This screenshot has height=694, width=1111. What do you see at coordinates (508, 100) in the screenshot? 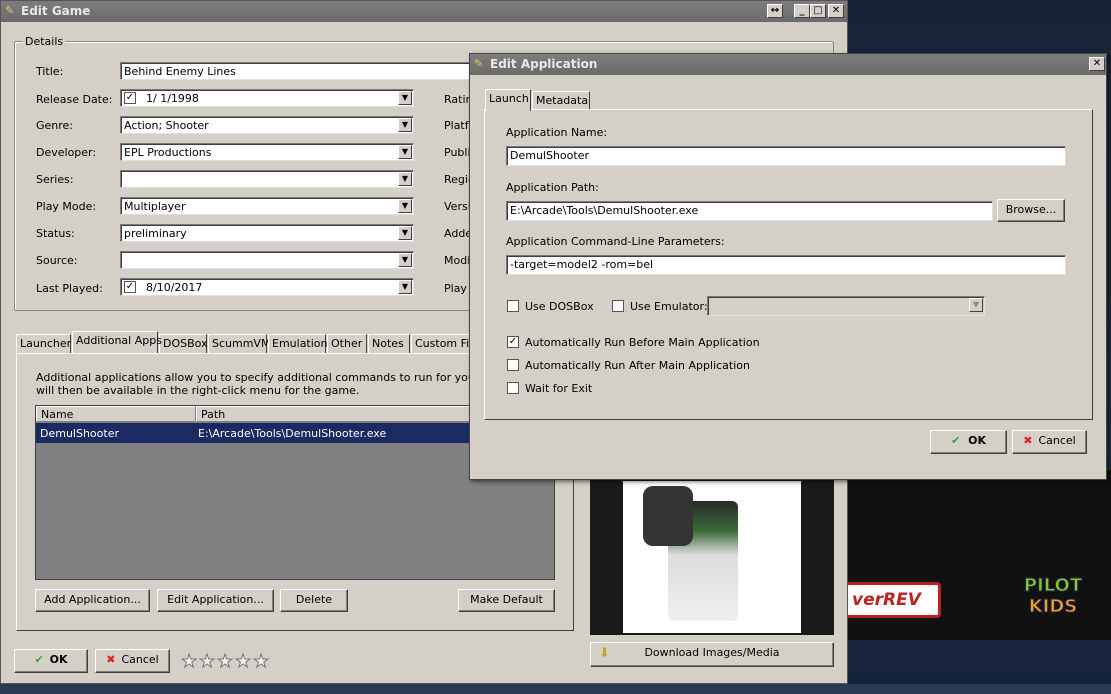
I see `tab-launch: Launch` at bounding box center [508, 100].